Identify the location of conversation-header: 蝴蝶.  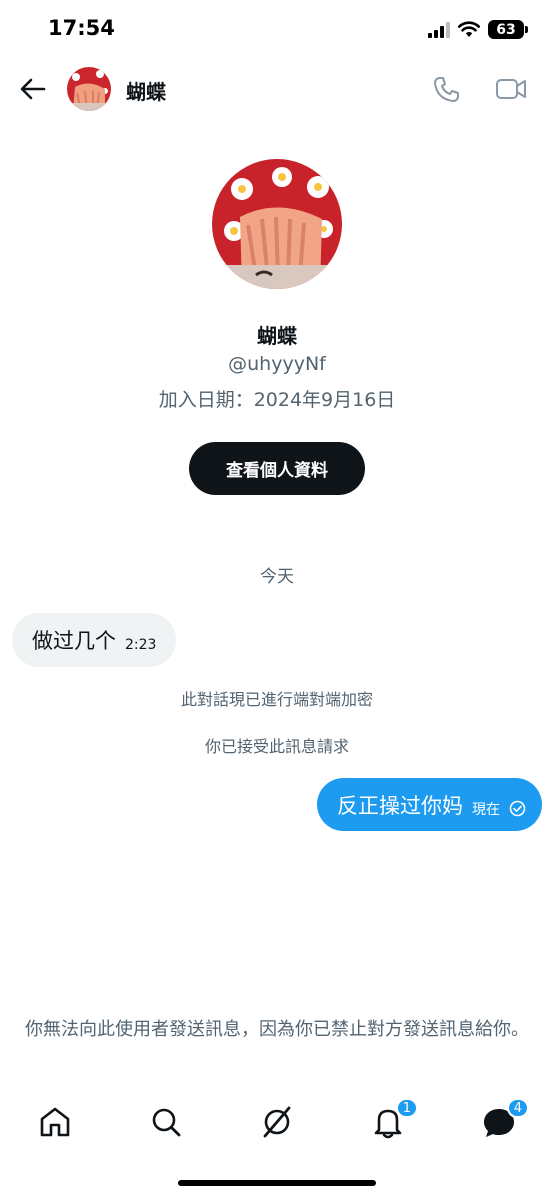
(277, 90).